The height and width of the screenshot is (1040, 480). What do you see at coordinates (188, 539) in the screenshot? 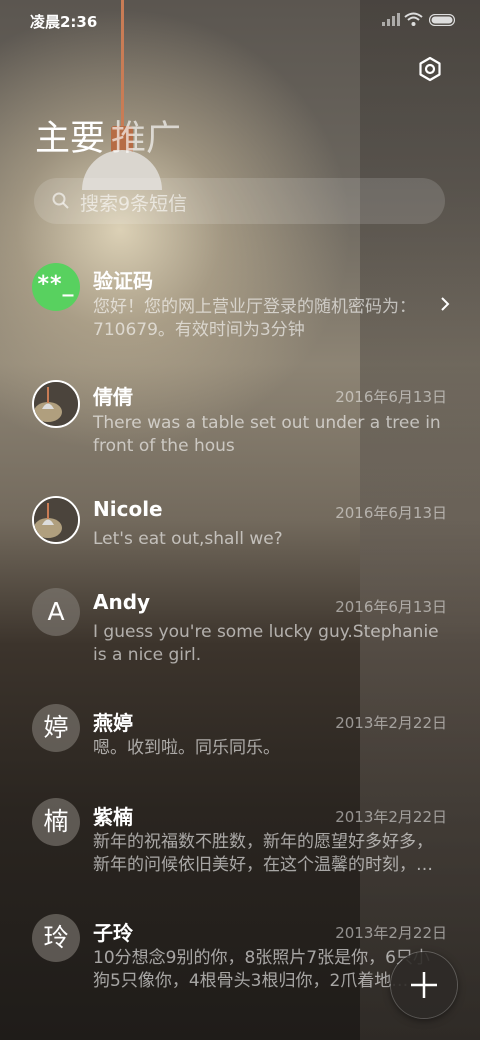
I see `thread-preview: Let's eat out,shall we?` at bounding box center [188, 539].